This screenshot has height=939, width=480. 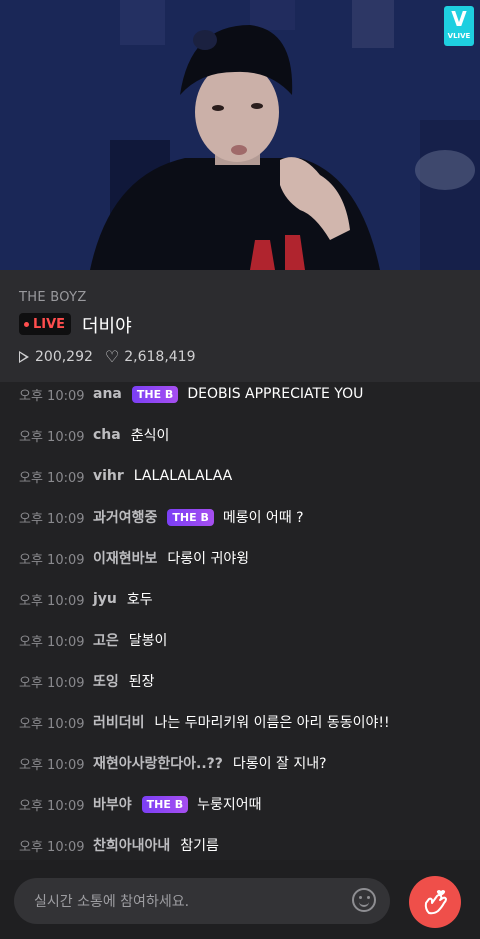 What do you see at coordinates (272, 723) in the screenshot?
I see `message-text: 나는 두마리키워 이름은 아리 동동이야!!` at bounding box center [272, 723].